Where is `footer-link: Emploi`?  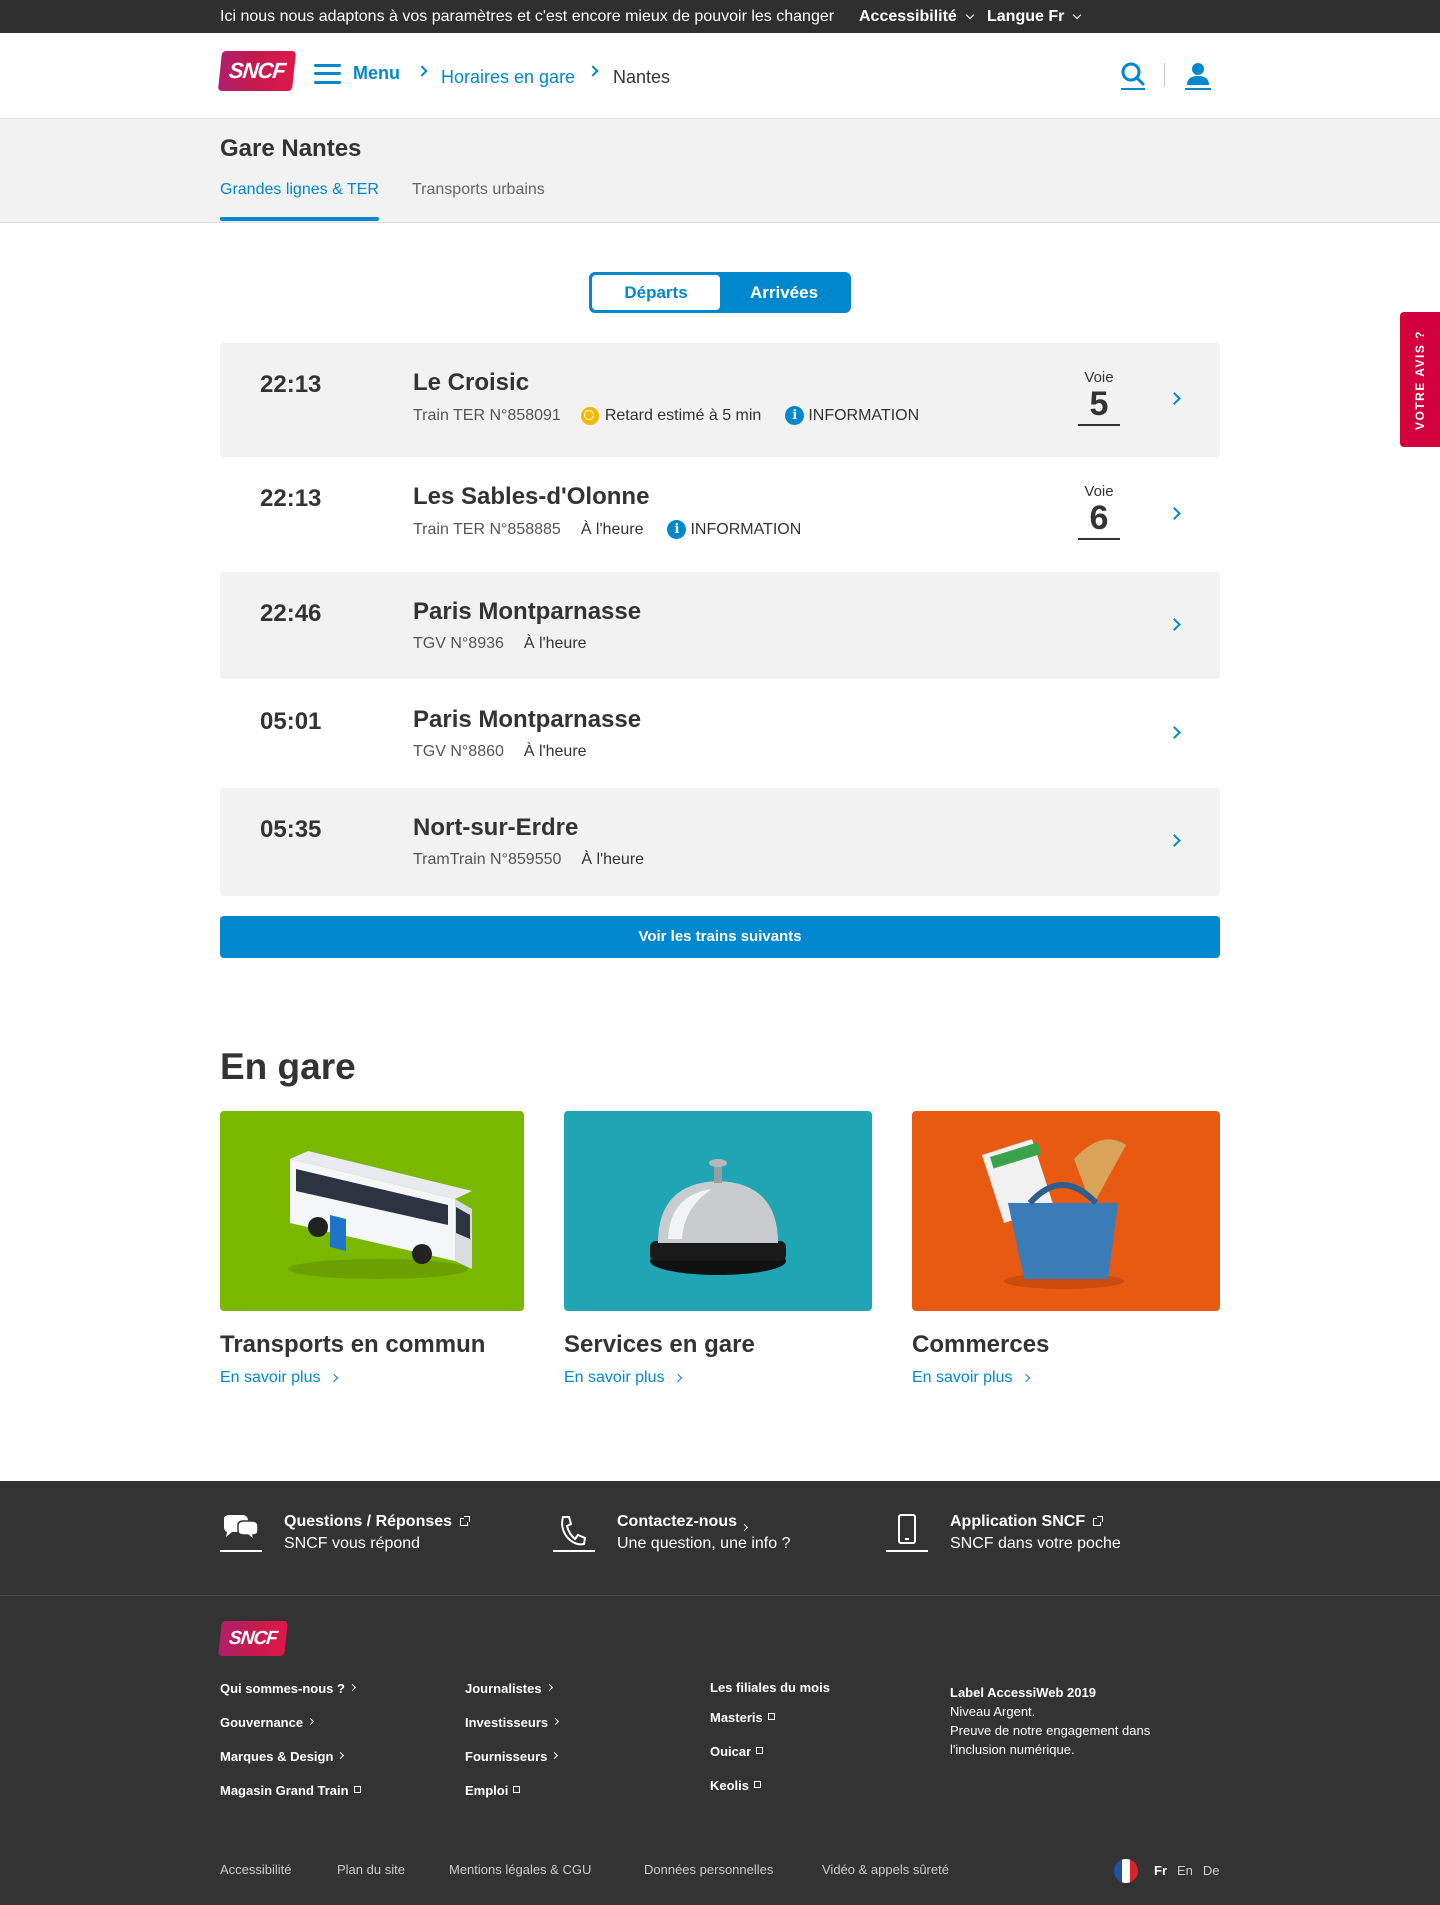 footer-link: Emploi is located at coordinates (486, 1790).